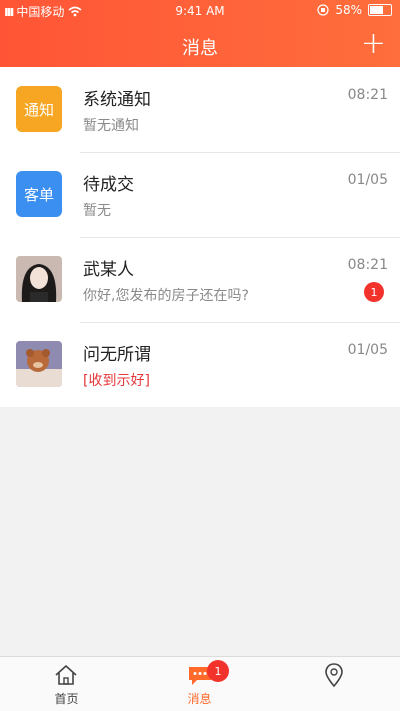 The width and height of the screenshot is (400, 711). I want to click on battery-icon, so click(380, 10).